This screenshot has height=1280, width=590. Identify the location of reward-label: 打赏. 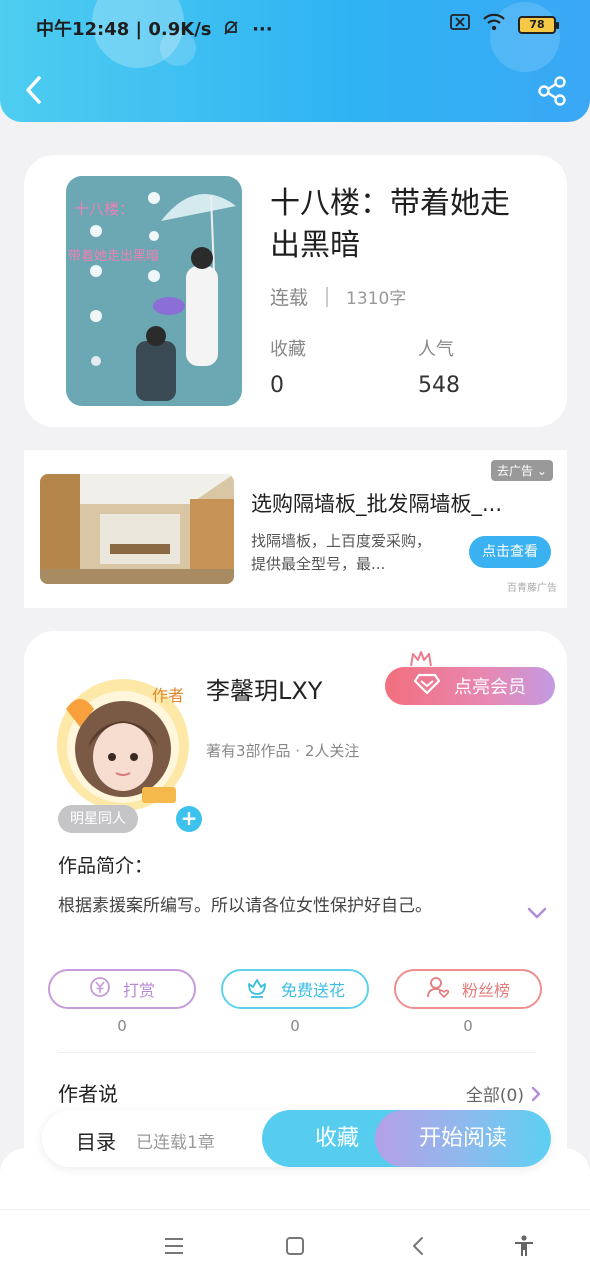
(138, 990).